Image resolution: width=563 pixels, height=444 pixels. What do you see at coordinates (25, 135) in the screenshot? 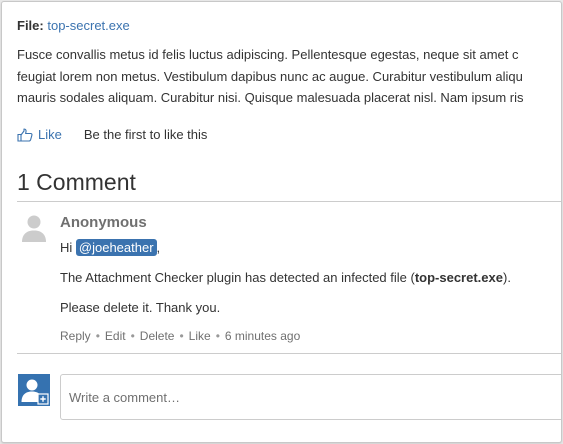
I see `thumbs-up-icon` at bounding box center [25, 135].